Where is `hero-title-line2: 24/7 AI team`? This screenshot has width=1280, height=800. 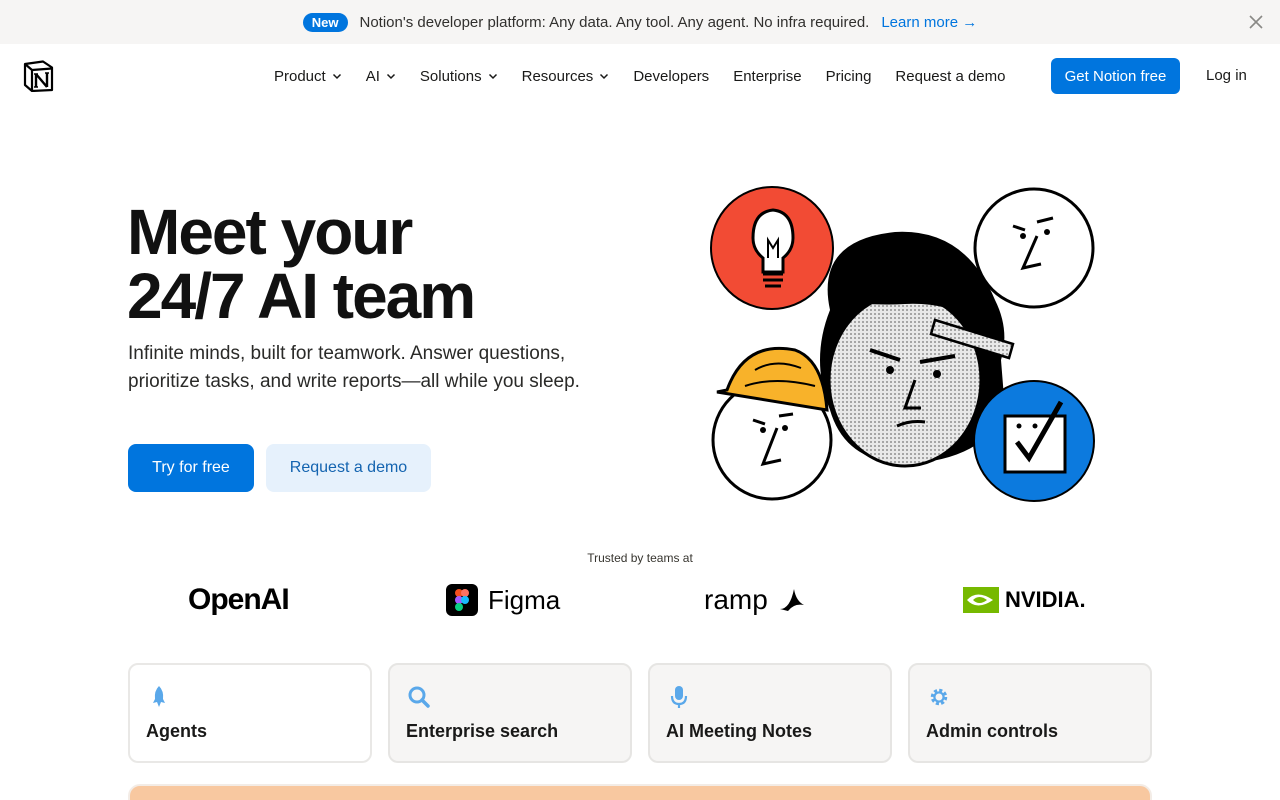
hero-title-line2: 24/7 AI team is located at coordinates (301, 296).